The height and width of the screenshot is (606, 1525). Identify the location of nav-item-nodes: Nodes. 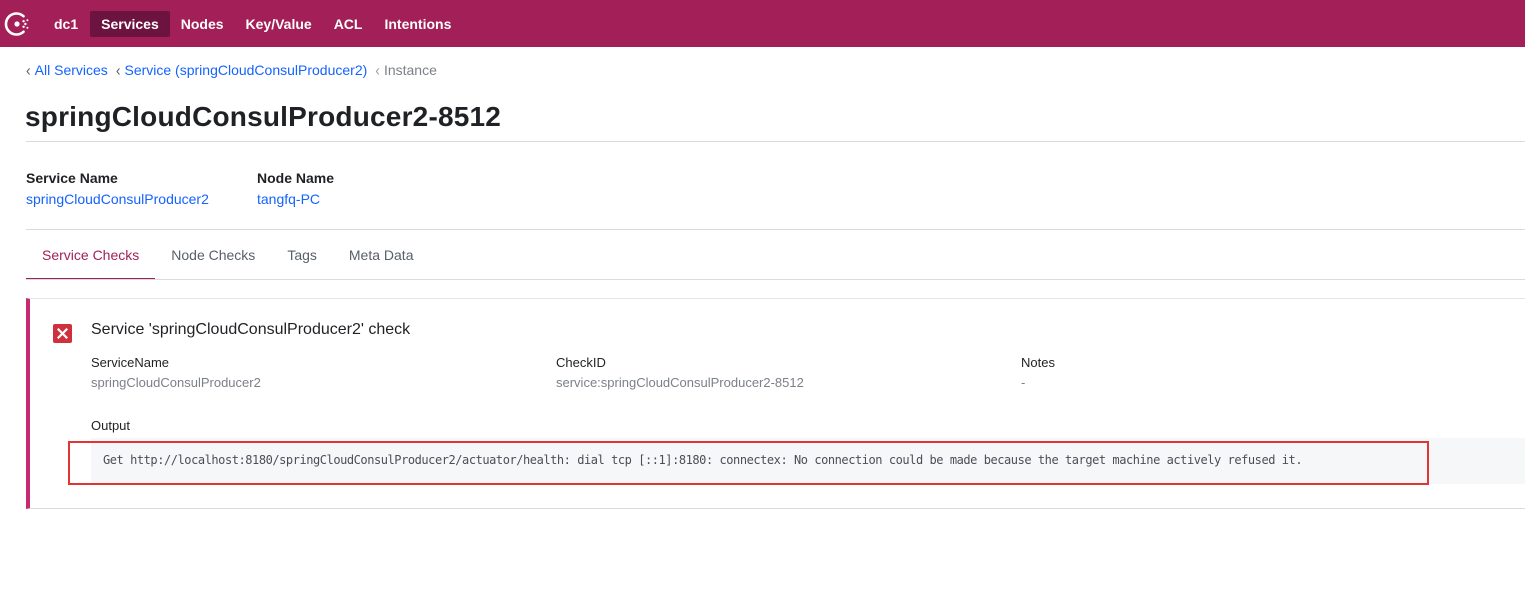
(202, 24).